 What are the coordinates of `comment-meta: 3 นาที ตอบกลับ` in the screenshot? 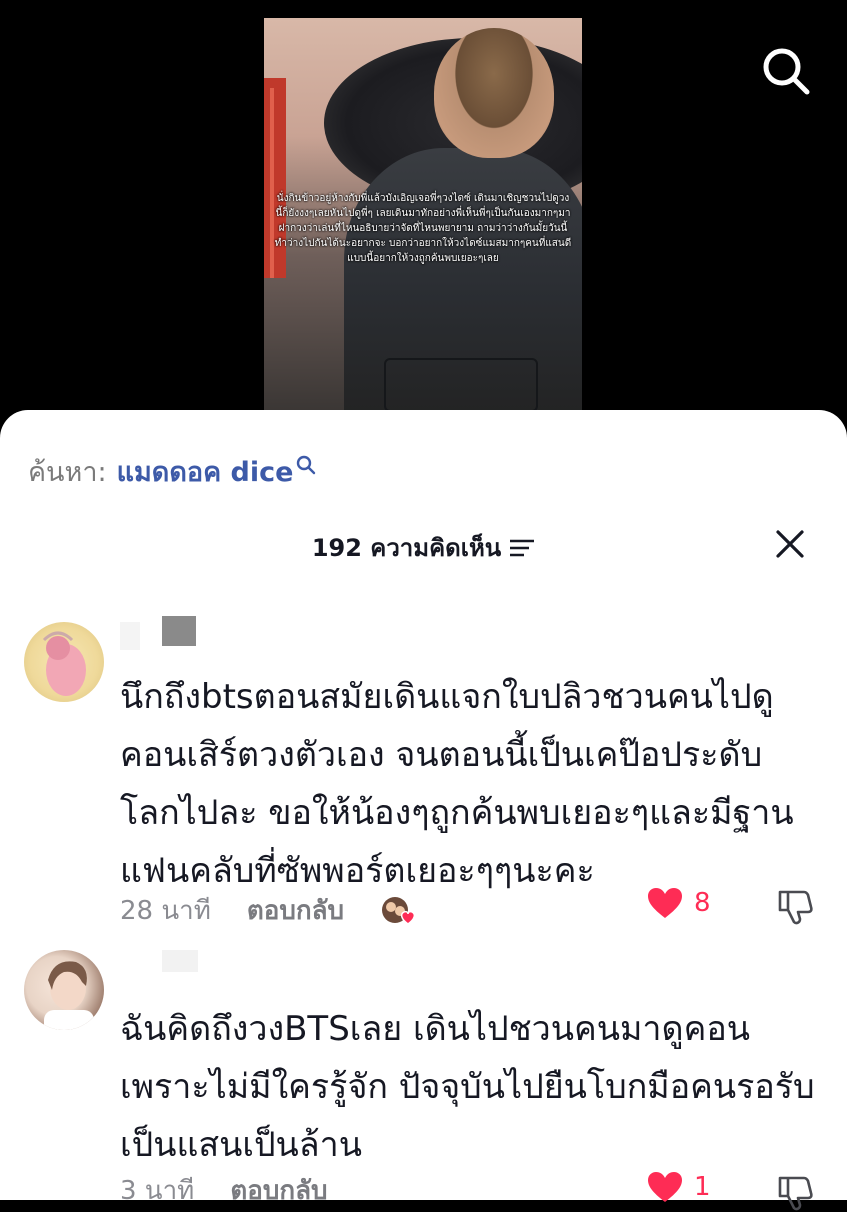 It's located at (224, 1190).